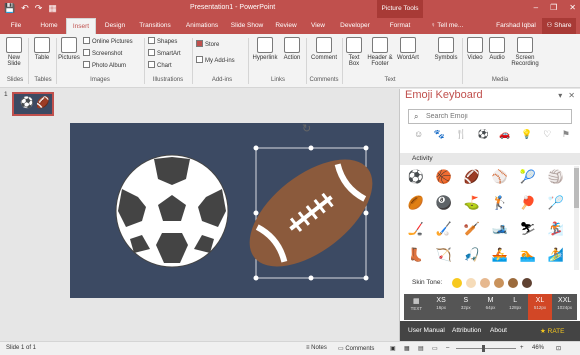 This screenshot has width=580, height=355. What do you see at coordinates (265, 49) in the screenshot?
I see `hyperlink-button: Hyperlink` at bounding box center [265, 49].